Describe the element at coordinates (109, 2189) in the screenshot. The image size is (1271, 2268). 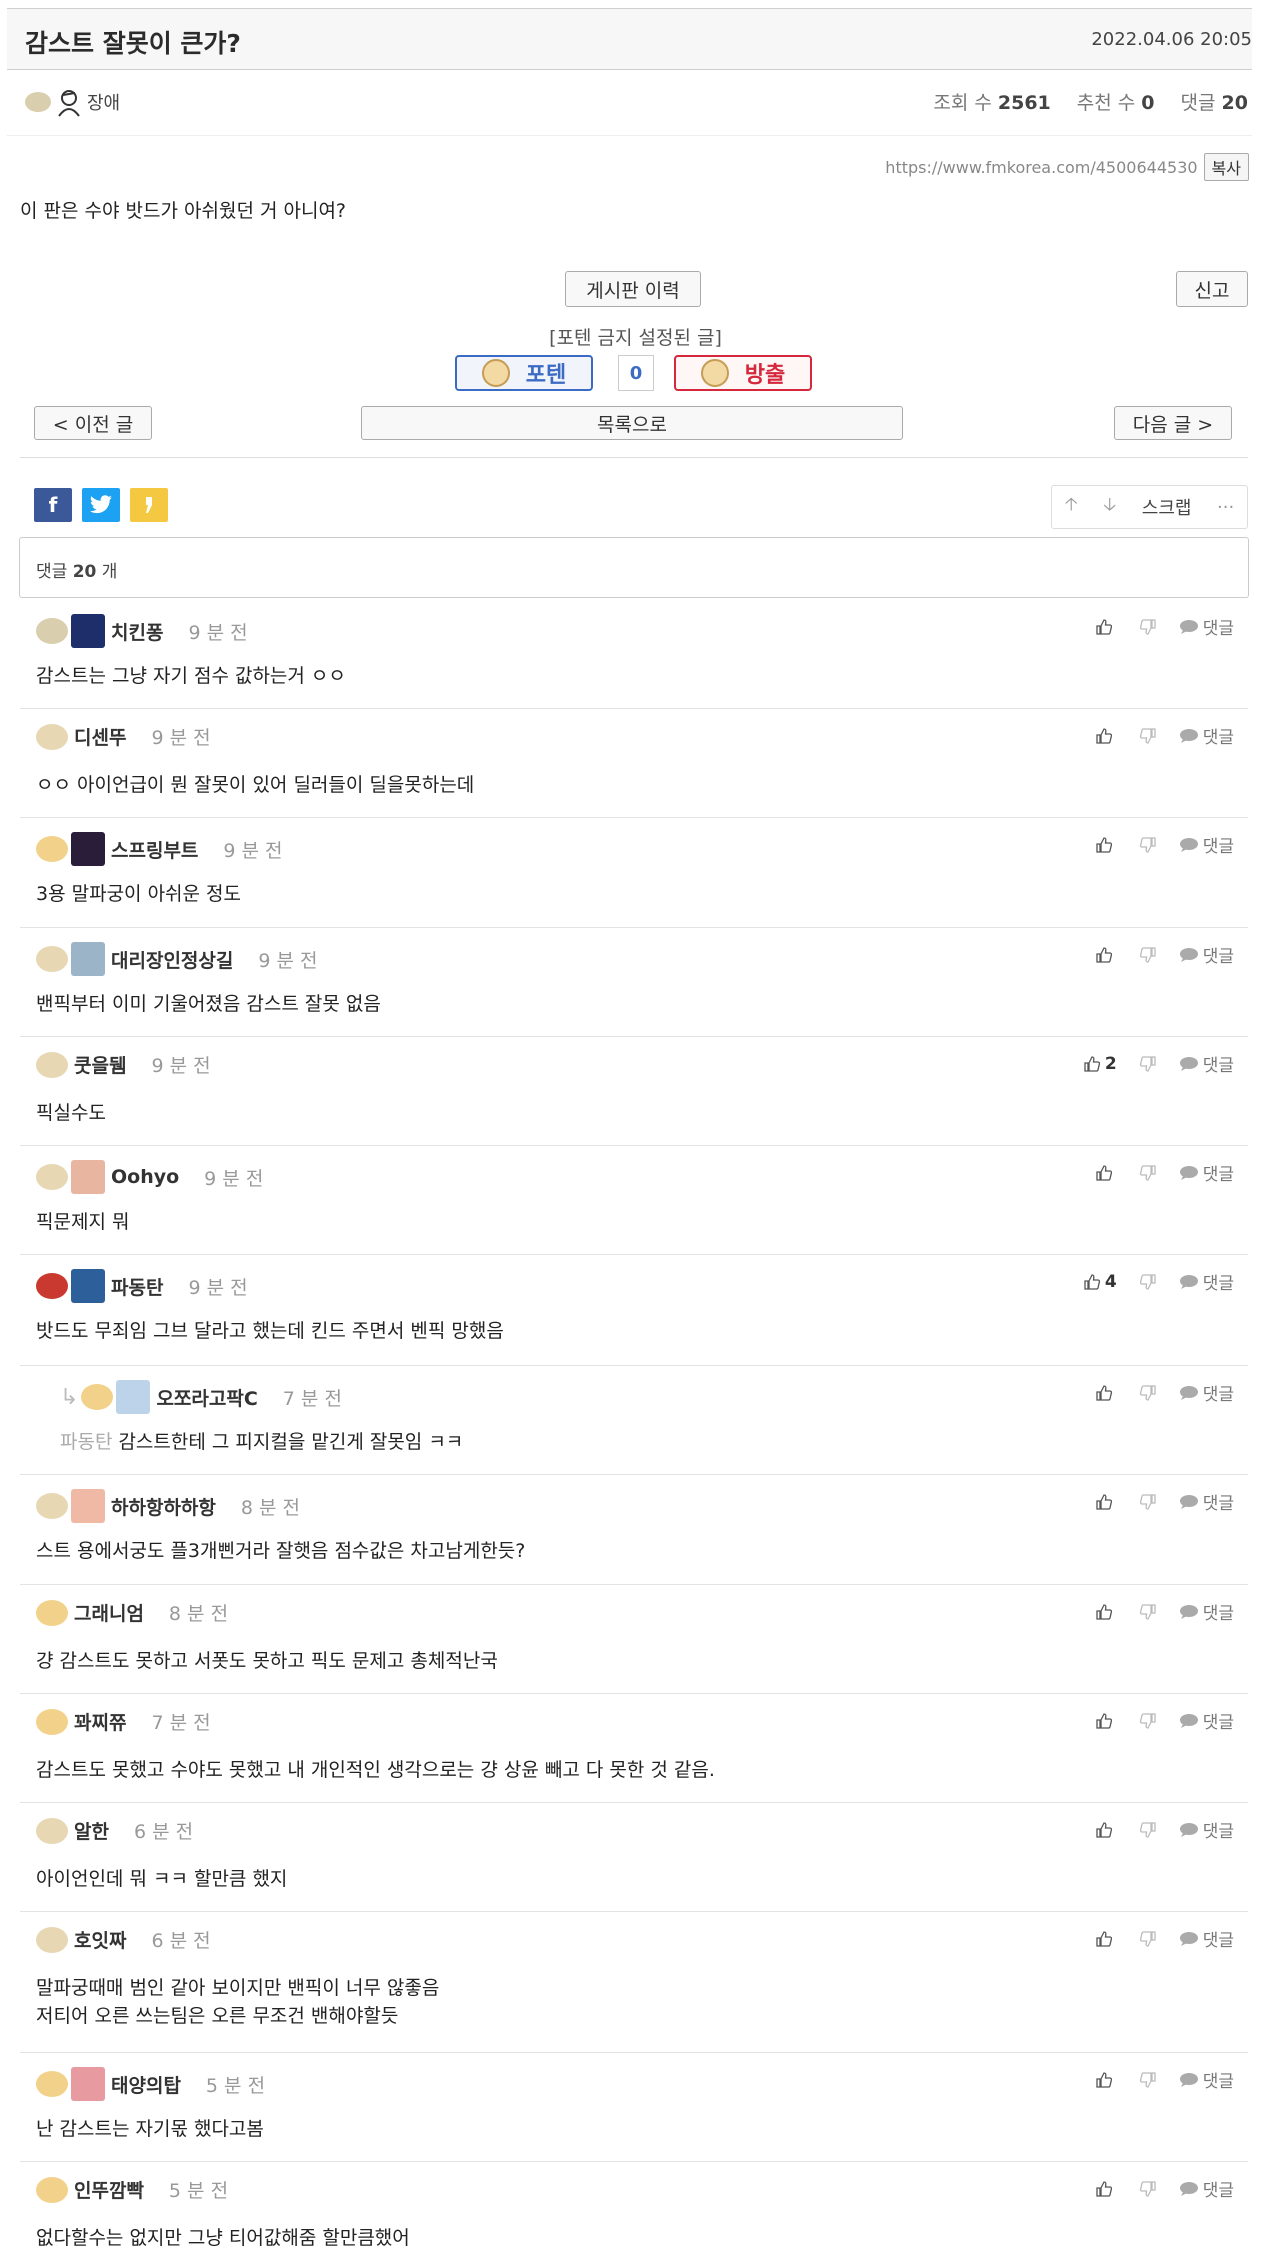
I see `comment-author: 인뚜깜빡` at that location.